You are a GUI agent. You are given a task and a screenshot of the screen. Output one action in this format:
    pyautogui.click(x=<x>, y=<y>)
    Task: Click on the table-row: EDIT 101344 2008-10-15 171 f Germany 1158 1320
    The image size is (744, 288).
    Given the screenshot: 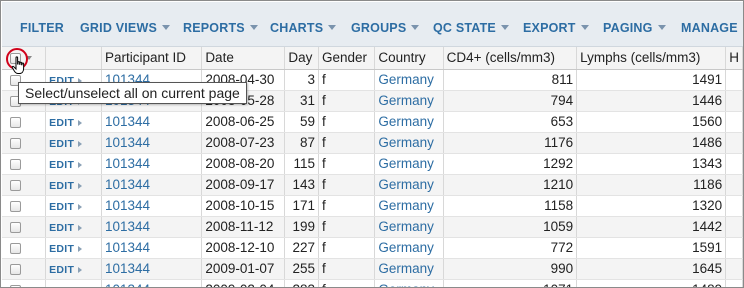 What is the action you would take?
    pyautogui.click(x=372, y=206)
    